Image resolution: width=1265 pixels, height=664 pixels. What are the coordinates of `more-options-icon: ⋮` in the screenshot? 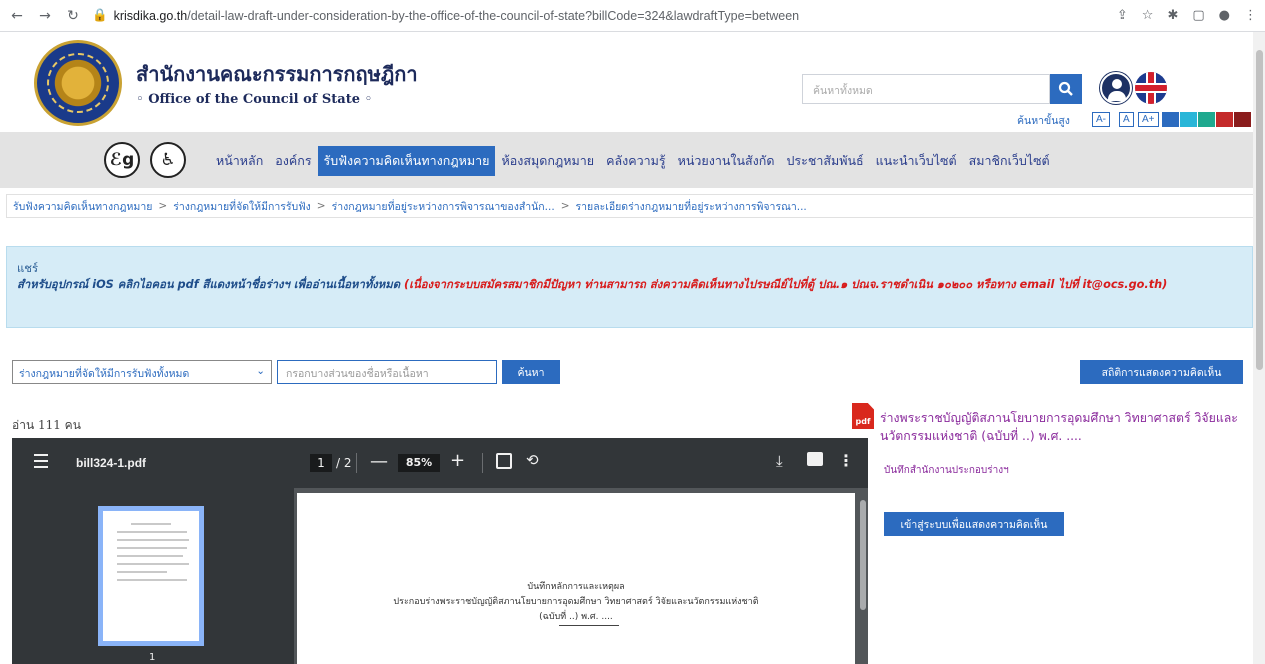 It's located at (846, 460).